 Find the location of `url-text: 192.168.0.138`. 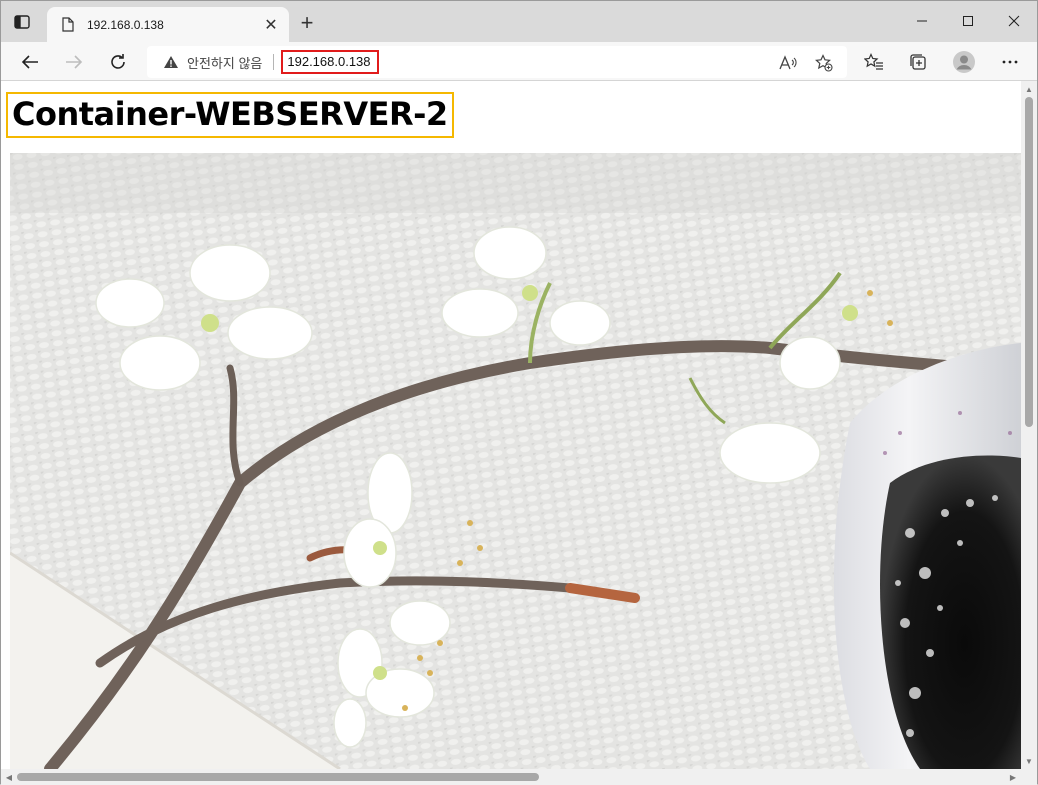

url-text: 192.168.0.138 is located at coordinates (330, 62).